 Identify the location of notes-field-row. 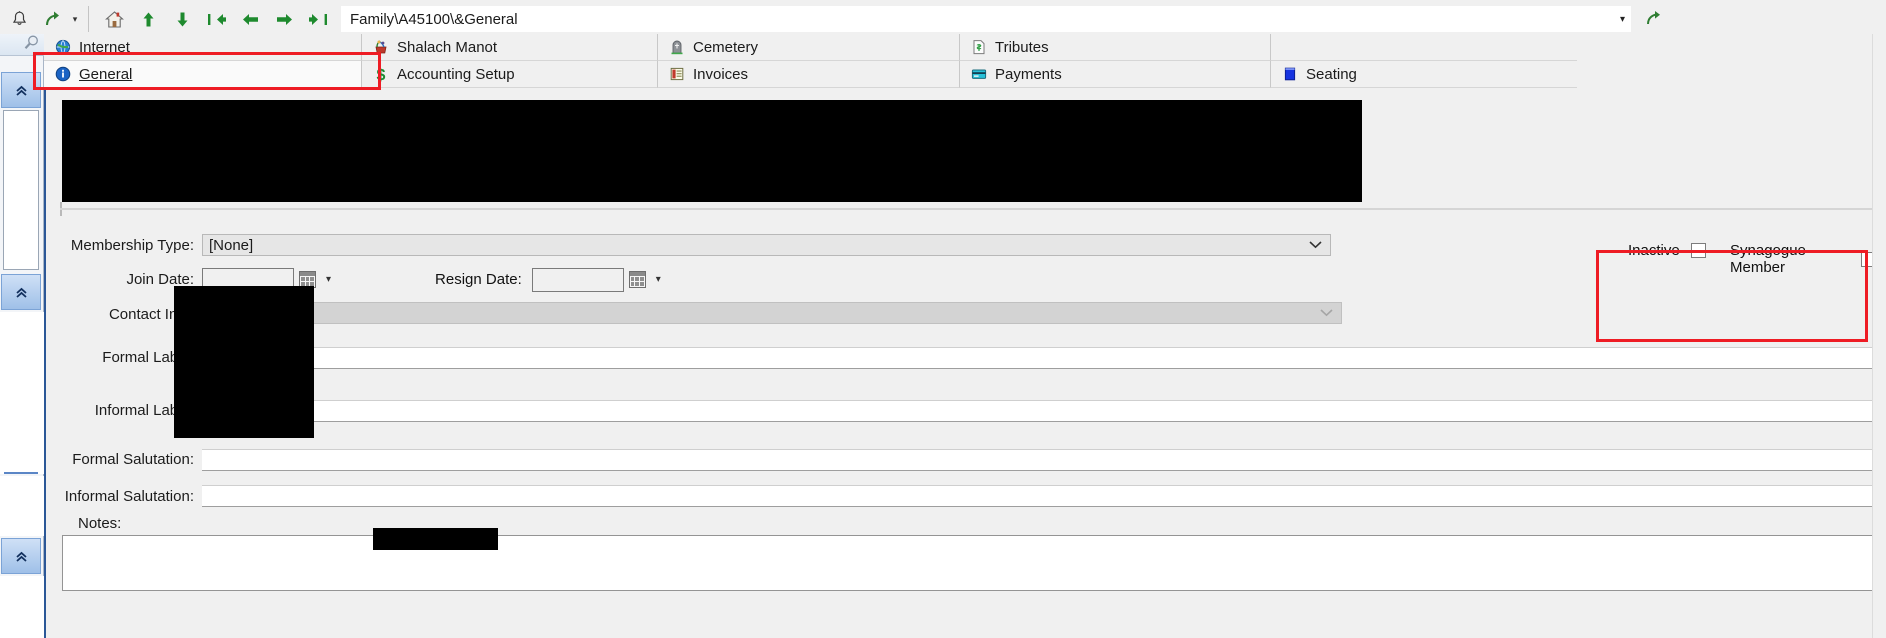
(966, 565).